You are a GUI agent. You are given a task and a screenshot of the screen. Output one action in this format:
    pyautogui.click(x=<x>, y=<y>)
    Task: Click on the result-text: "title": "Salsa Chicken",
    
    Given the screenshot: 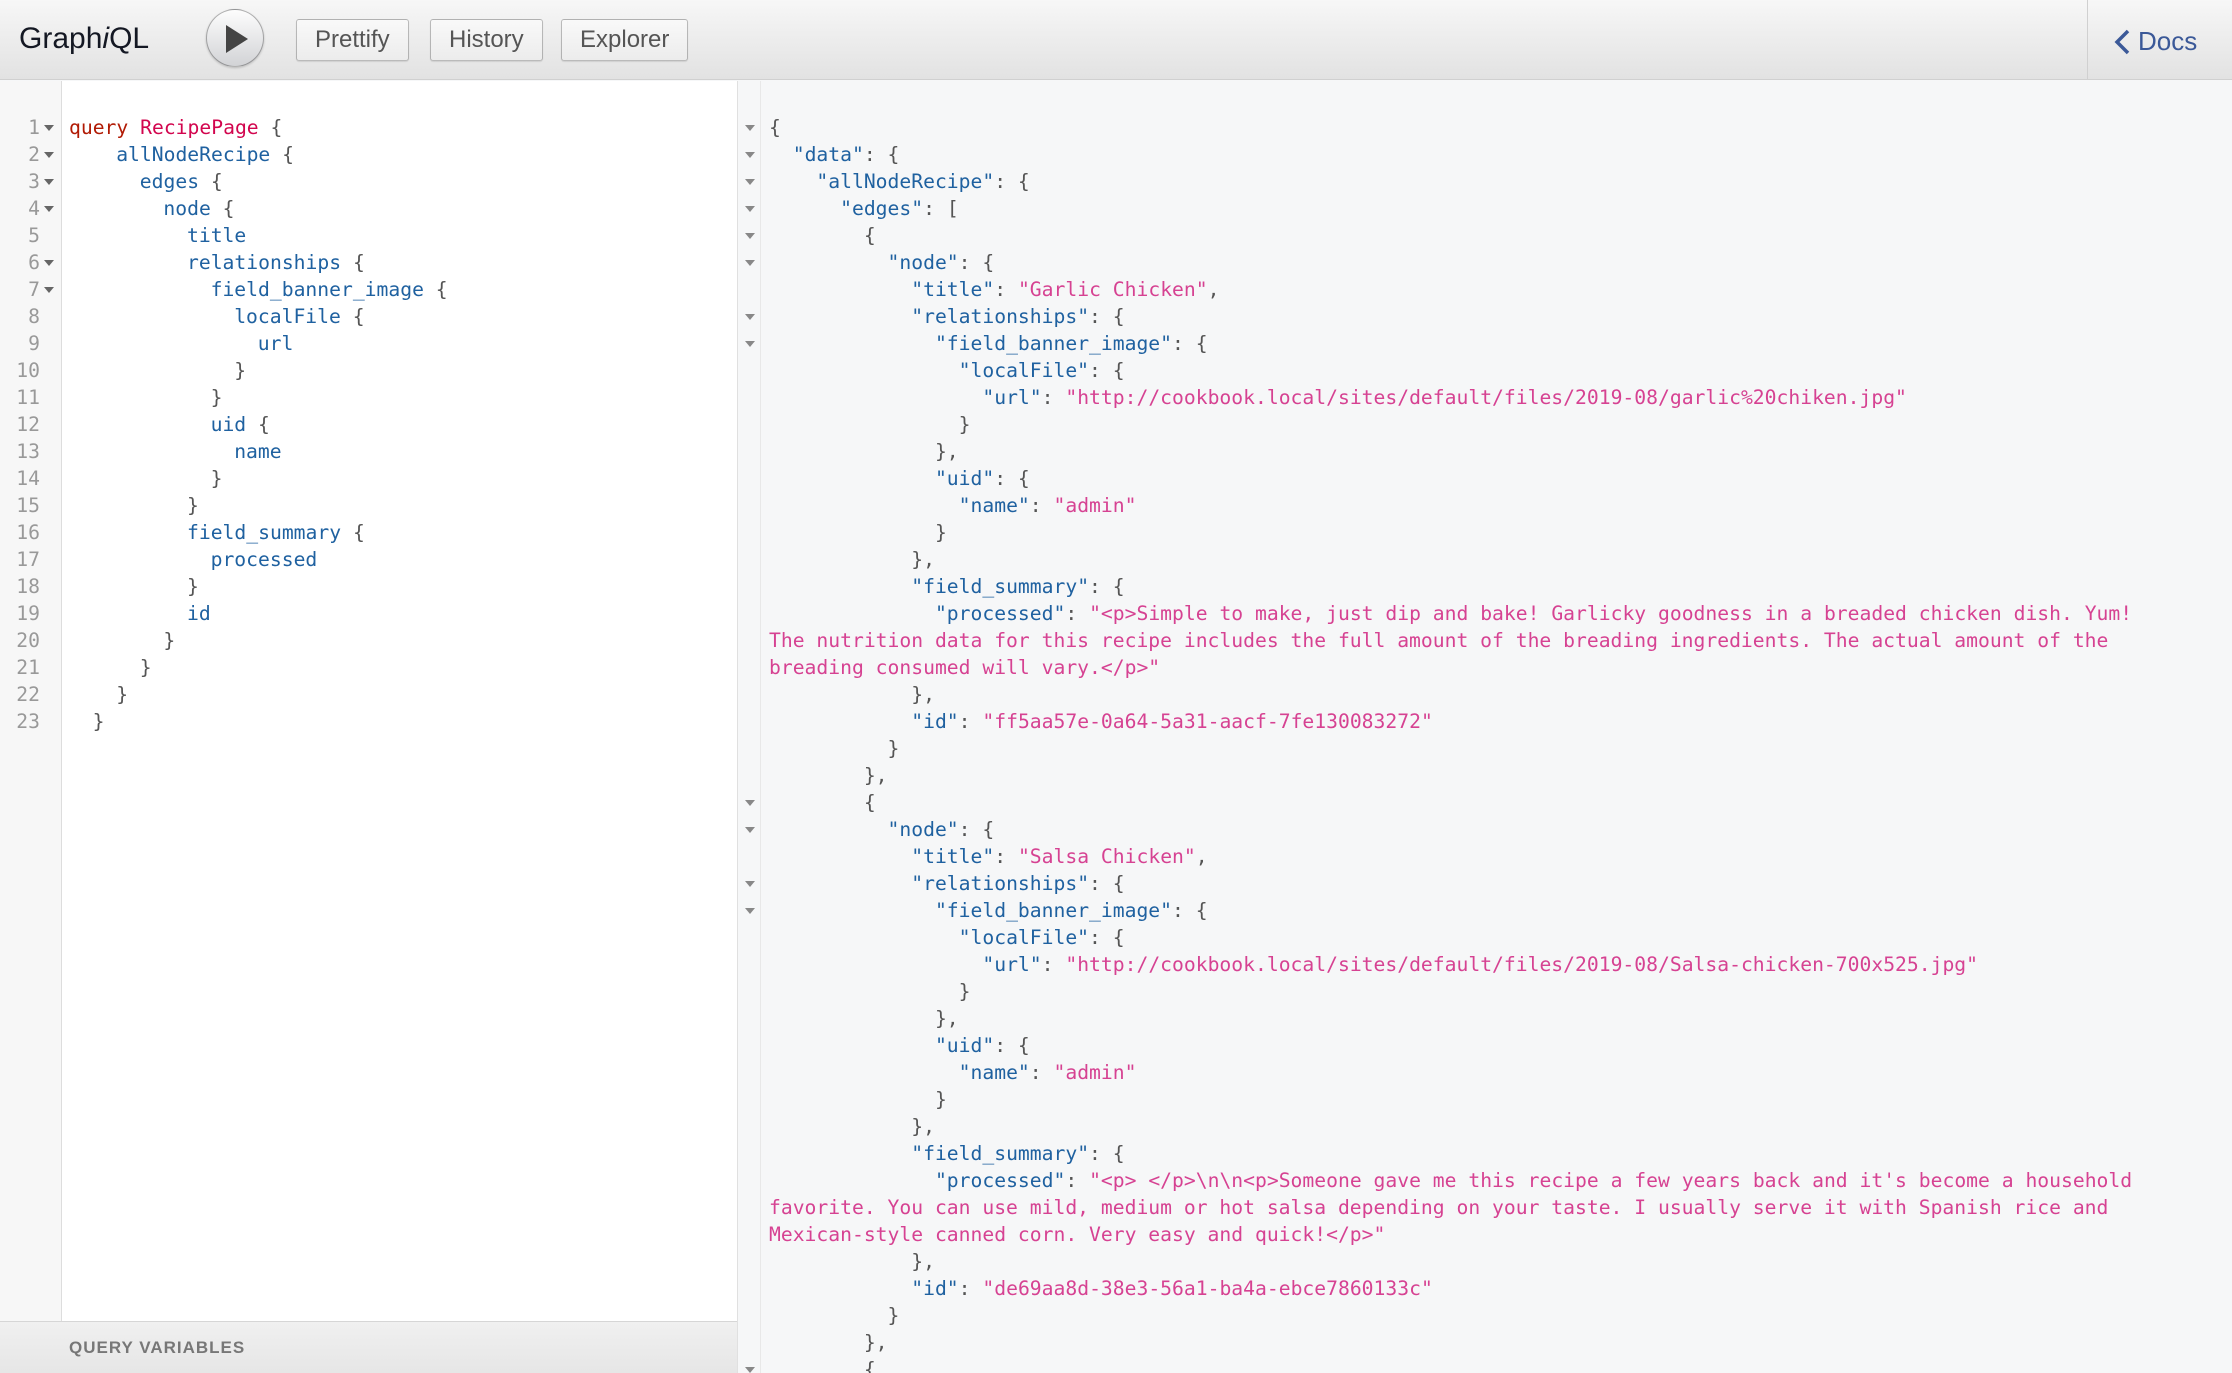 What is the action you would take?
    pyautogui.click(x=988, y=856)
    